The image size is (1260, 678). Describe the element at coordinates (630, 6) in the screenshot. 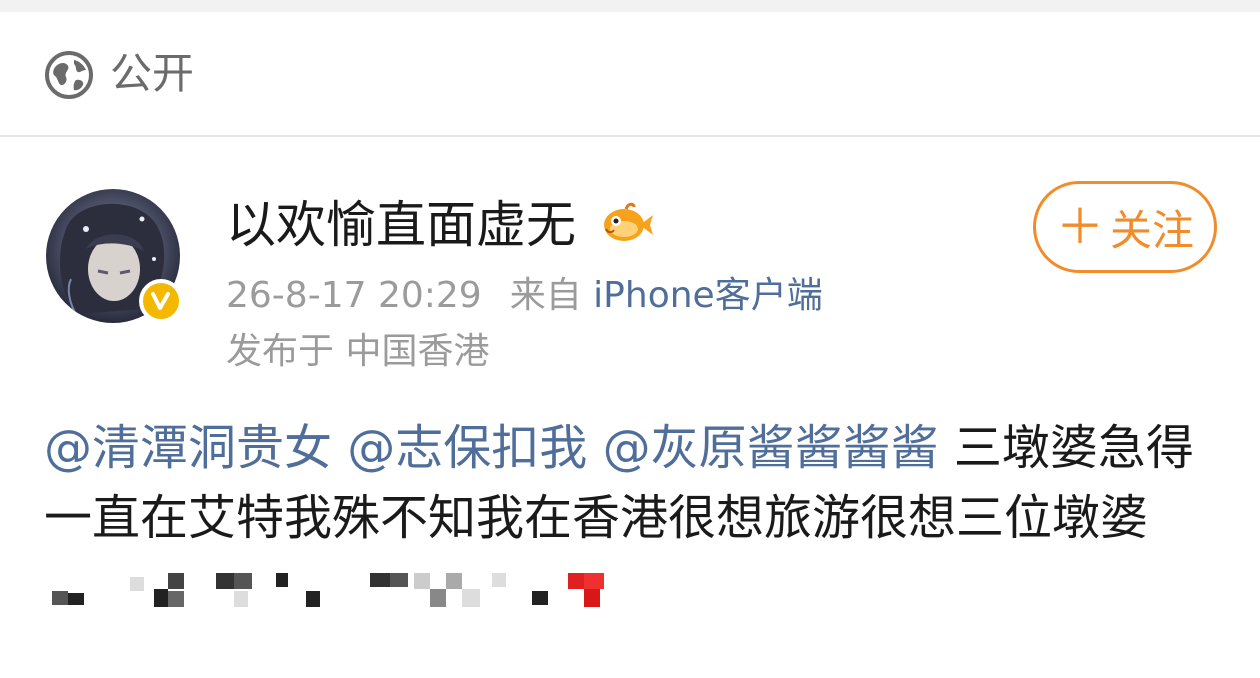

I see `top-strip` at that location.